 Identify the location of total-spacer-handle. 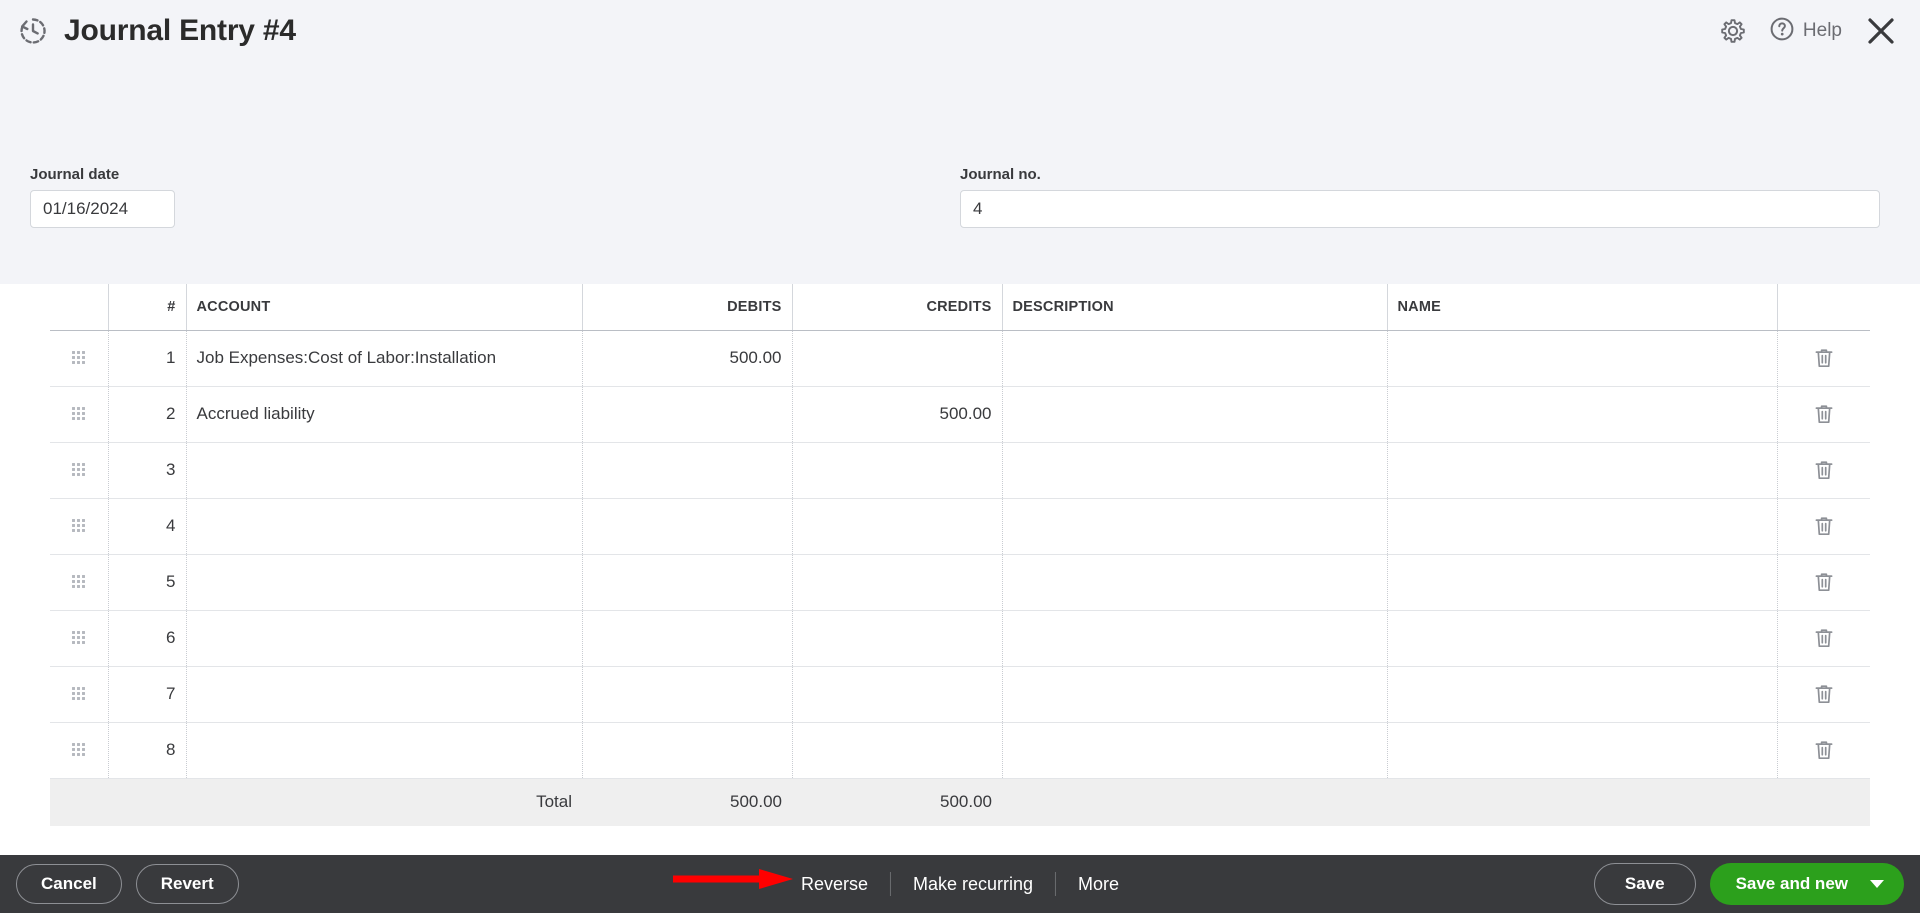
(79, 802).